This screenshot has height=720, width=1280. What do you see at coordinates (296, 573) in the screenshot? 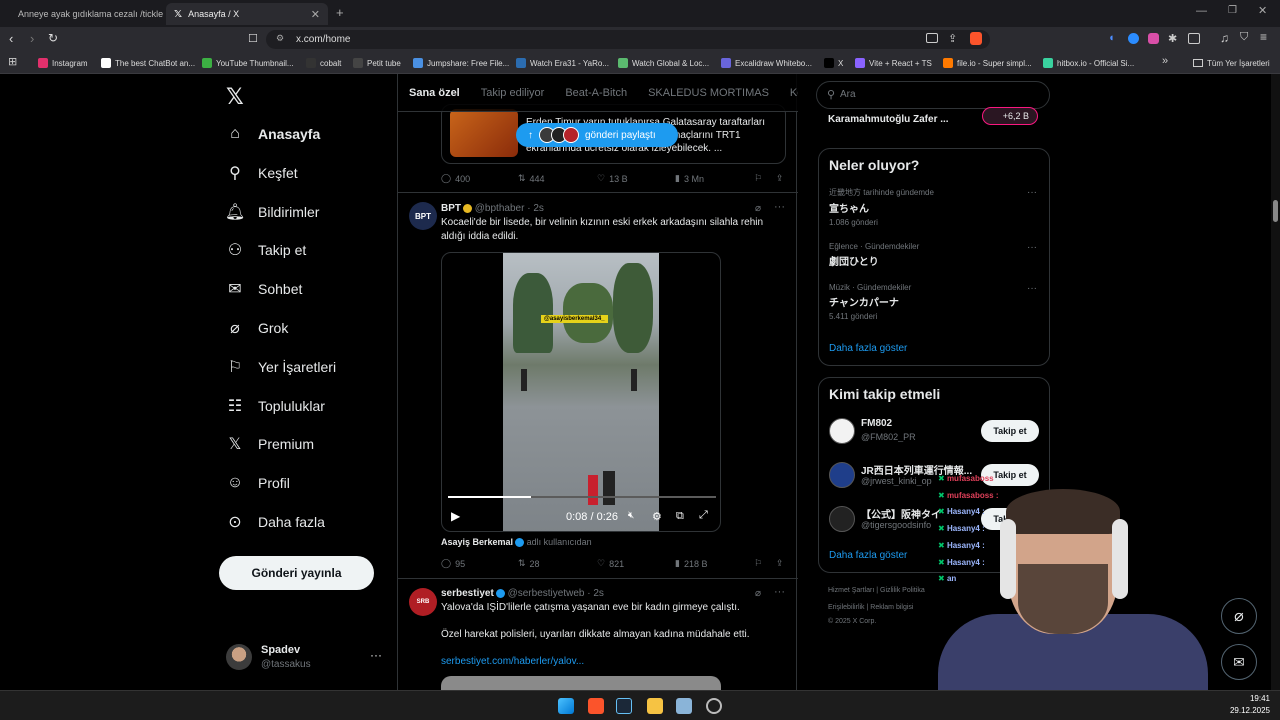
I see `post-button: Gönderi yayınla` at bounding box center [296, 573].